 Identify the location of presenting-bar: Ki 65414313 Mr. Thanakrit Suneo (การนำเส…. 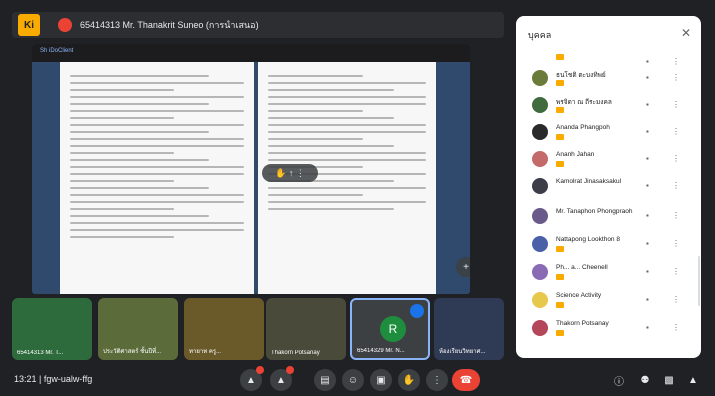
(258, 25).